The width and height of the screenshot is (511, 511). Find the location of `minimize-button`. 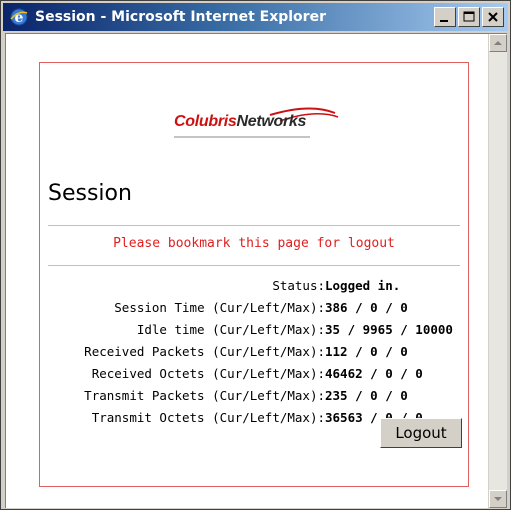

minimize-button is located at coordinates (445, 17).